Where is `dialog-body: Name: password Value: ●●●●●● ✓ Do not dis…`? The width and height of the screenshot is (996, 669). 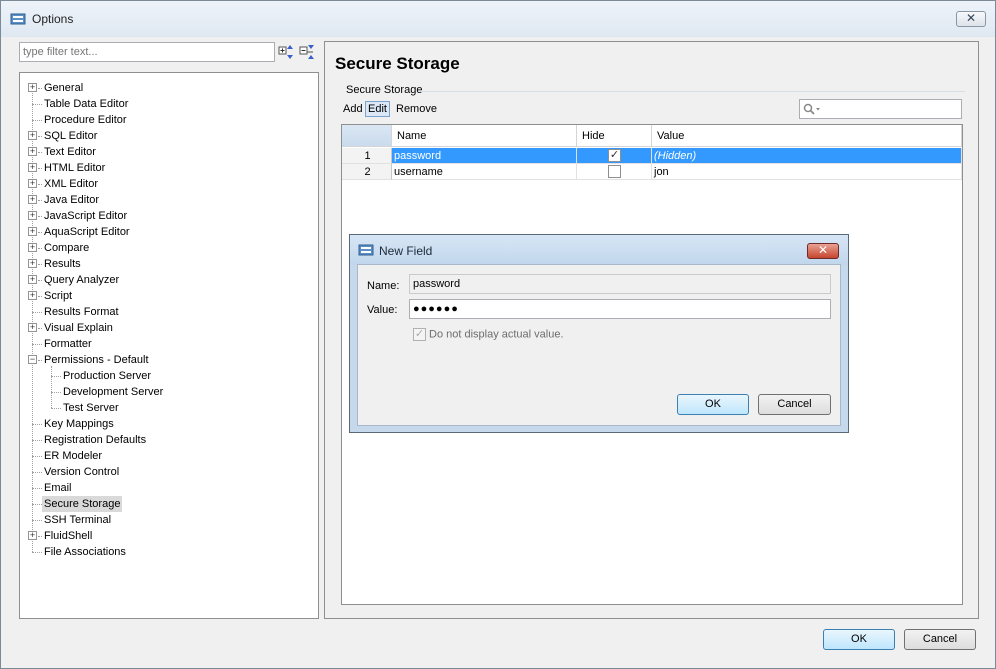 dialog-body: Name: password Value: ●●●●●● ✓ Do not dis… is located at coordinates (599, 345).